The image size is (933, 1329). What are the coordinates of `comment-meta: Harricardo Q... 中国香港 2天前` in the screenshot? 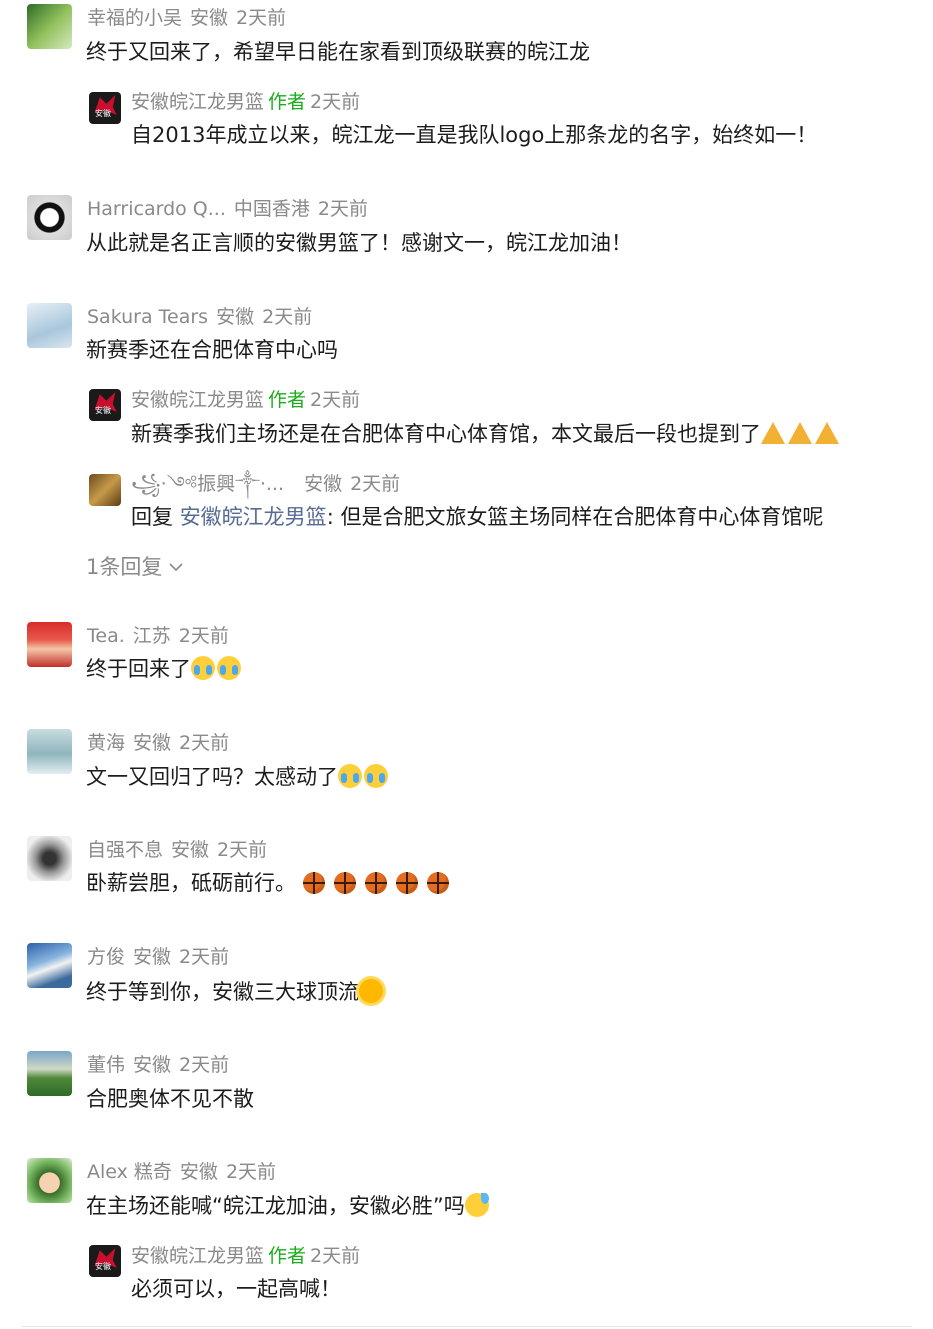 It's located at (227, 209).